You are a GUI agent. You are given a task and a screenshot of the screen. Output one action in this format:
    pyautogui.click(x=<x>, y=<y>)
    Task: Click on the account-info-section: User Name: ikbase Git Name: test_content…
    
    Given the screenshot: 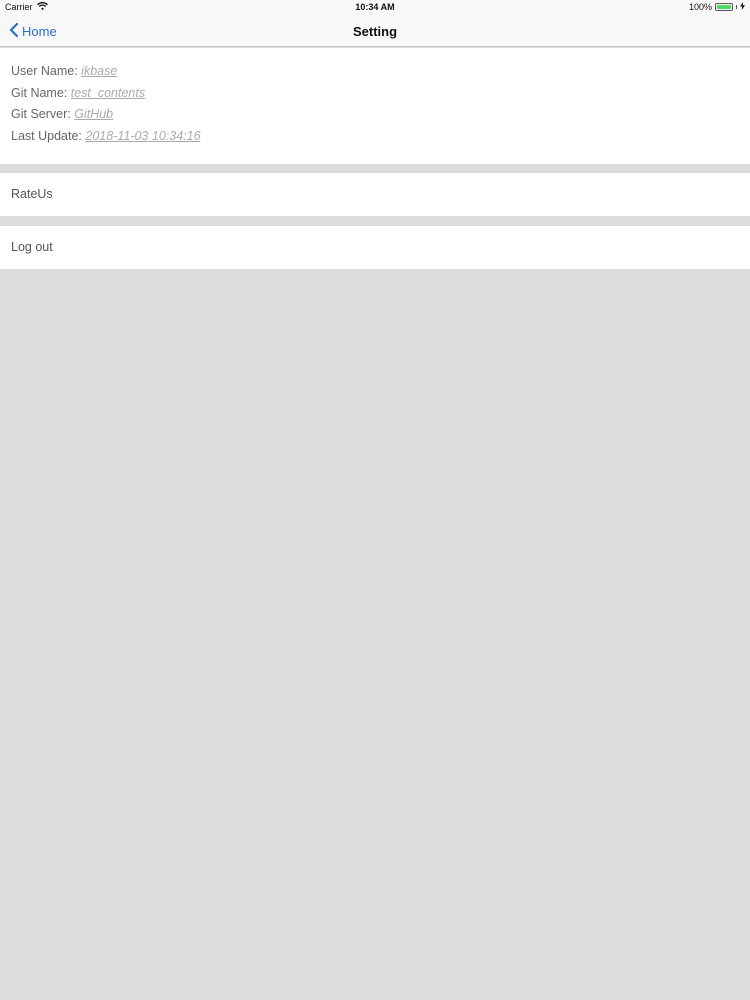 What is the action you would take?
    pyautogui.click(x=375, y=106)
    